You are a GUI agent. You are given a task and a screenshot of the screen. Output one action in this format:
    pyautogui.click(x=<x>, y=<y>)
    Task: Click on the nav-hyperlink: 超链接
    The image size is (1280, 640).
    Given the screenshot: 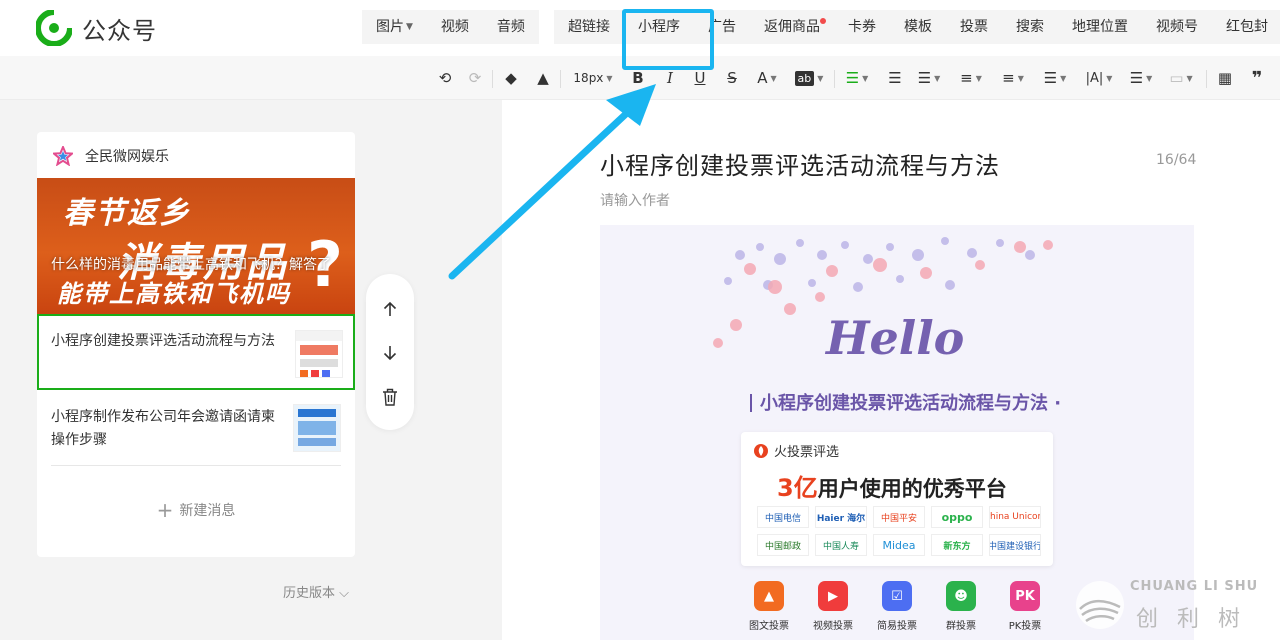 What is the action you would take?
    pyautogui.click(x=589, y=27)
    